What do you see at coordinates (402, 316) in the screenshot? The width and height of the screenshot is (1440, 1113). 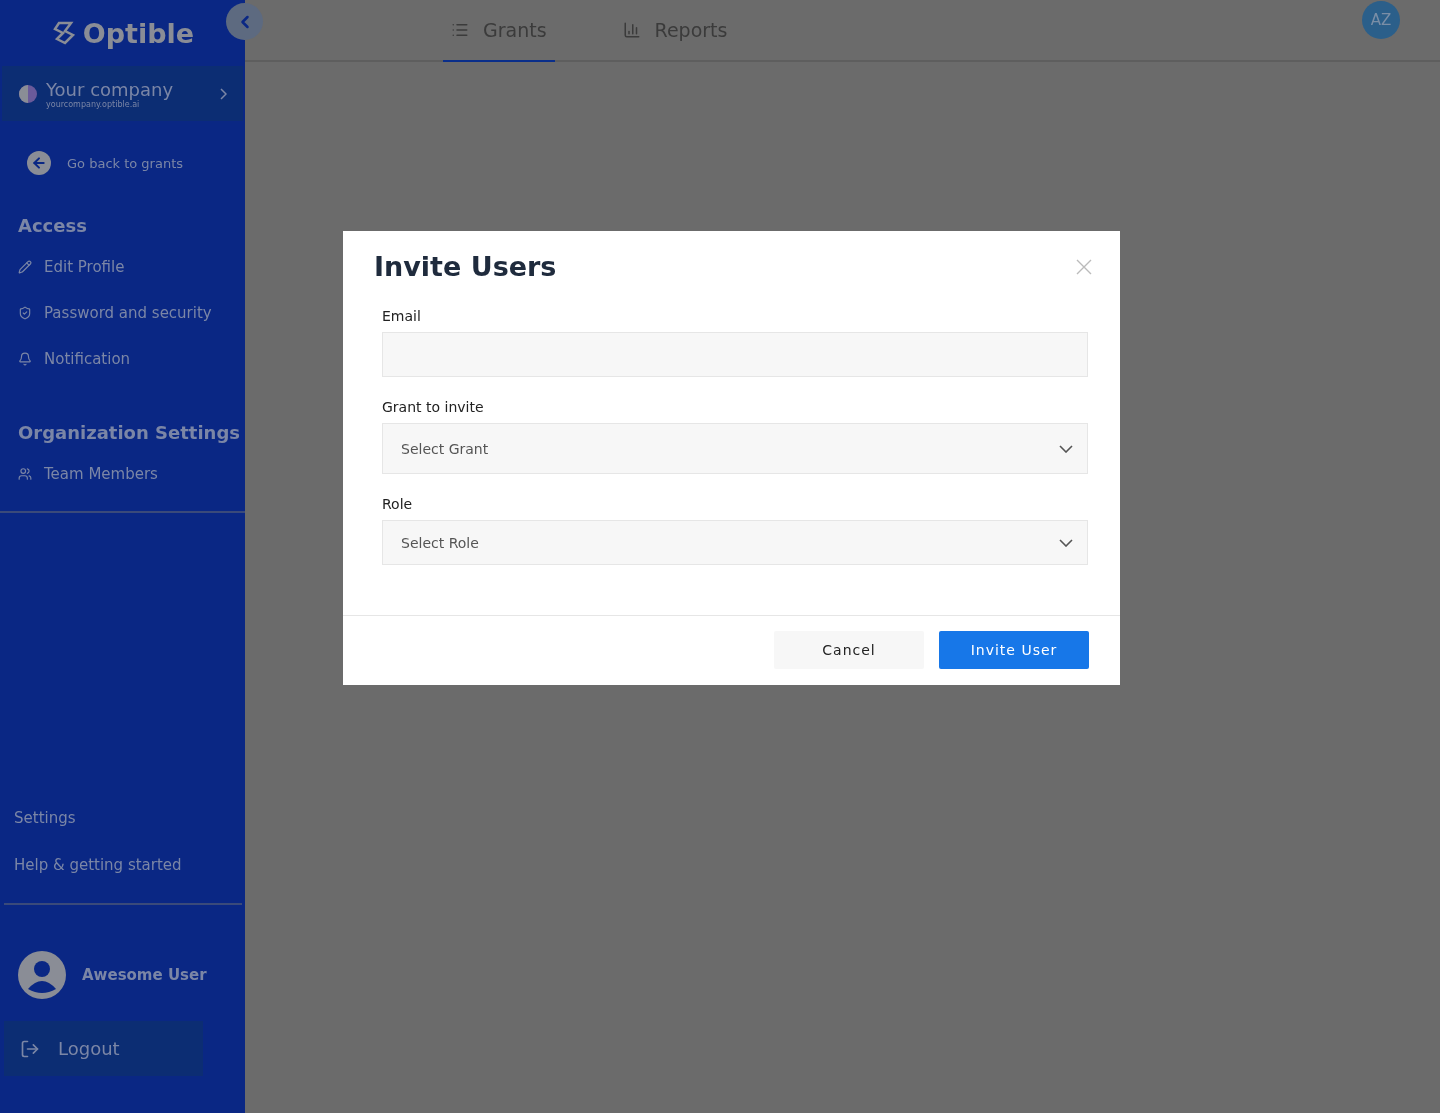 I see `field-label: Email` at bounding box center [402, 316].